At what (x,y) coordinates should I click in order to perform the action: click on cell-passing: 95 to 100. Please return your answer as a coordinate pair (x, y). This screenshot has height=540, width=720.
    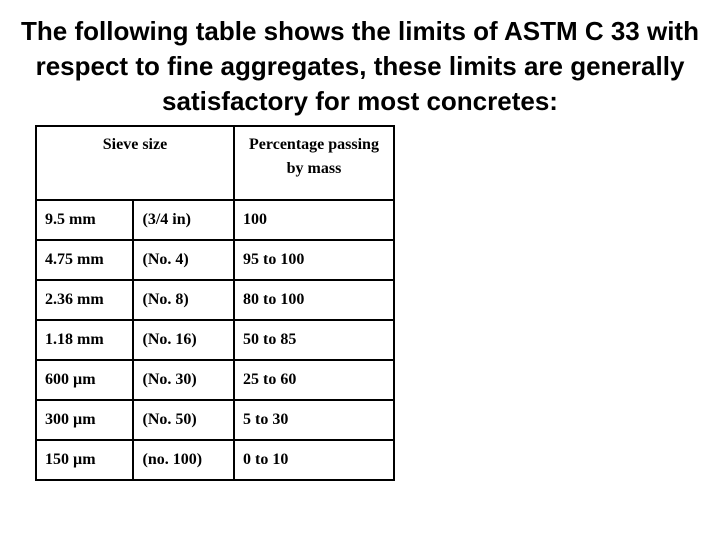
    Looking at the image, I should click on (314, 260).